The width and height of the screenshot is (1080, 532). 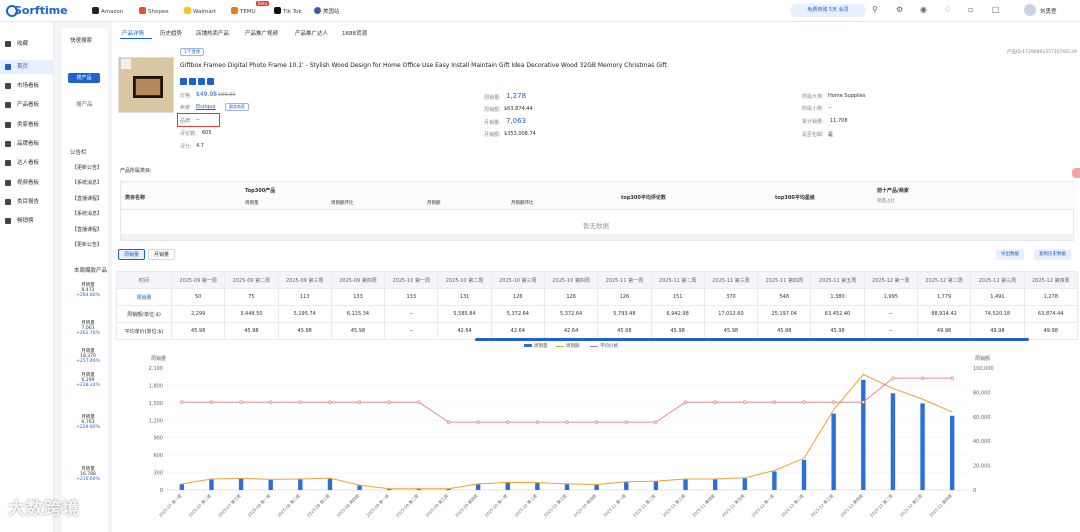 What do you see at coordinates (1010, 254) in the screenshot?
I see `export-button: 导出数据` at bounding box center [1010, 254].